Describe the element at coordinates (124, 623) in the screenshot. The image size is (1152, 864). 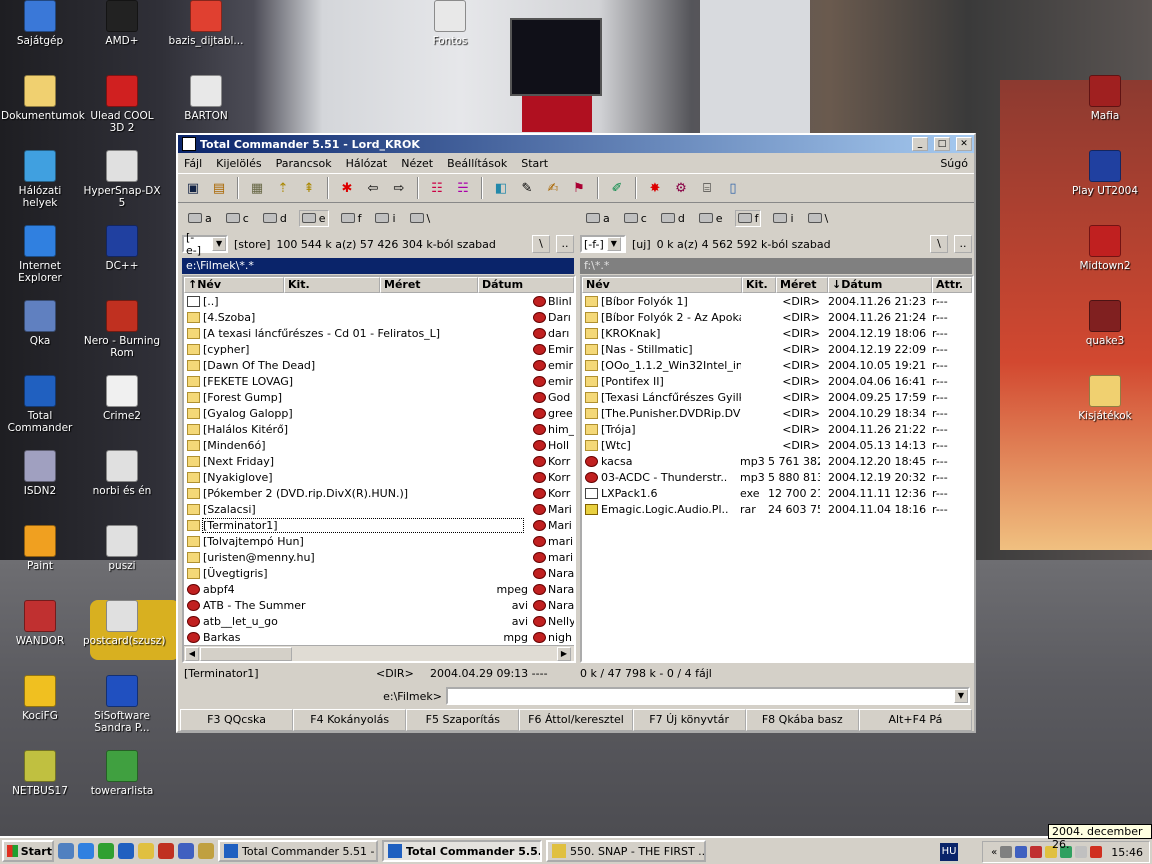
I see `desktop-icon: postcard(szusz)` at that location.